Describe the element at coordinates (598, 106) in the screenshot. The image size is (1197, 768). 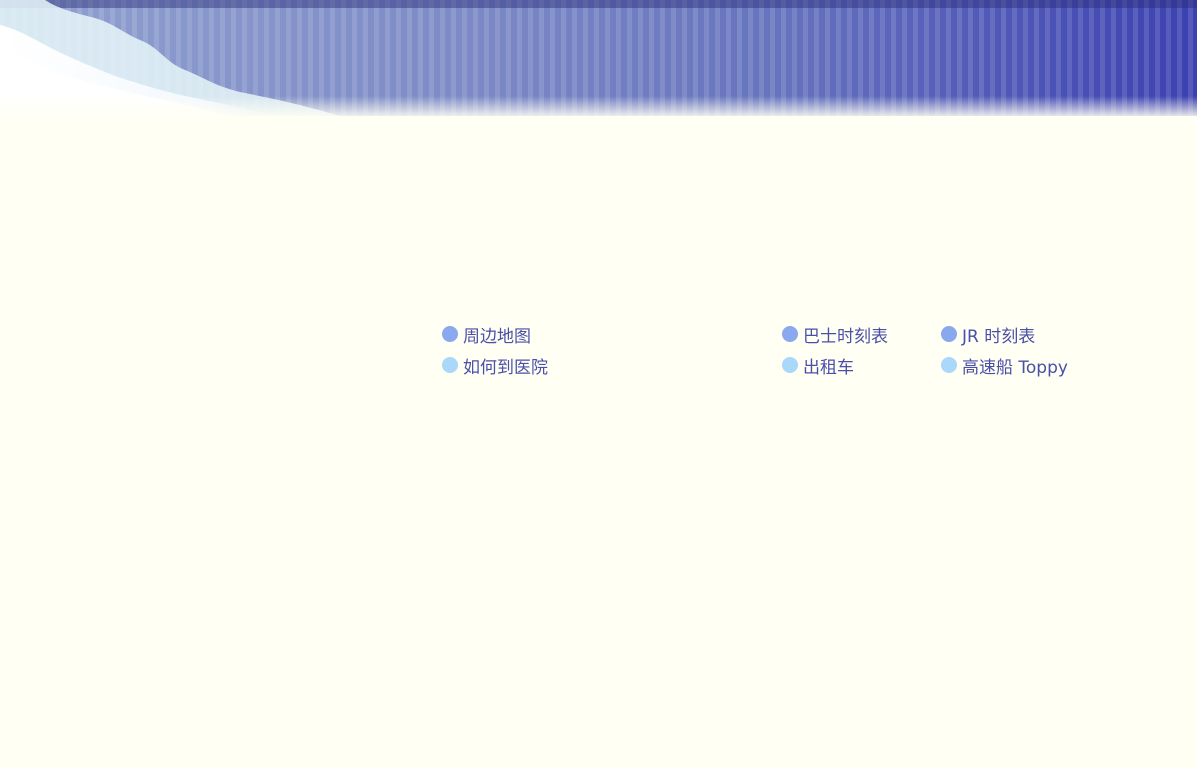
I see `banner-bottom-glow` at that location.